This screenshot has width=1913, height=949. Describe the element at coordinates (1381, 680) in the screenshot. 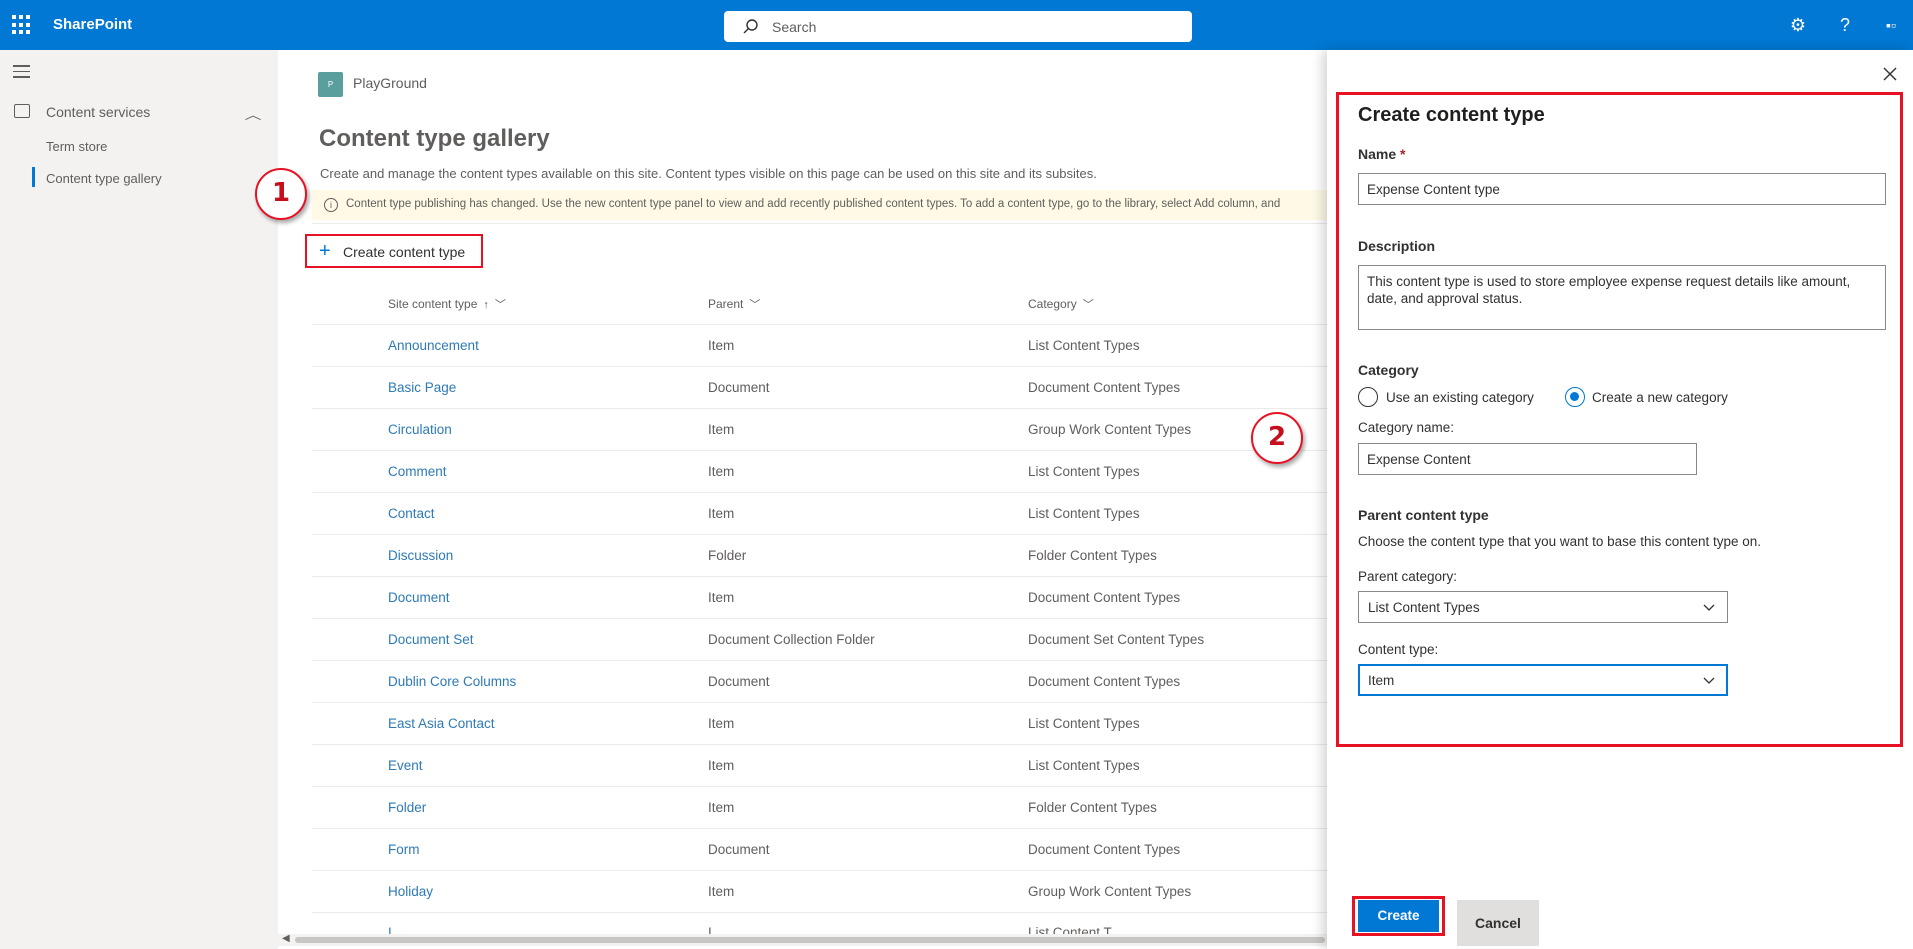

I see `content-type-value: Item` at that location.